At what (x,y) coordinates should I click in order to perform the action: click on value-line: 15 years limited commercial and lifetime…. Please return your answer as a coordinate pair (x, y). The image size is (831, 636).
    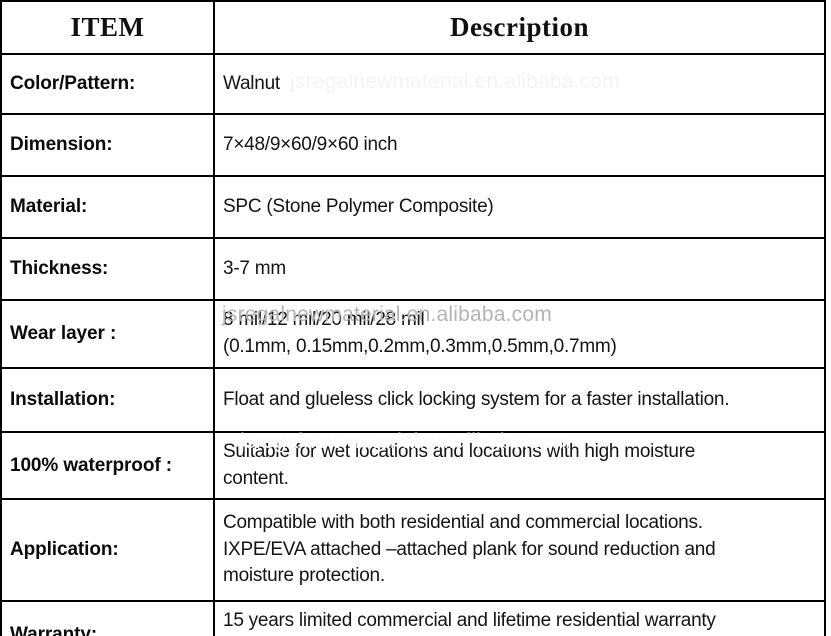
    Looking at the image, I should click on (469, 621).